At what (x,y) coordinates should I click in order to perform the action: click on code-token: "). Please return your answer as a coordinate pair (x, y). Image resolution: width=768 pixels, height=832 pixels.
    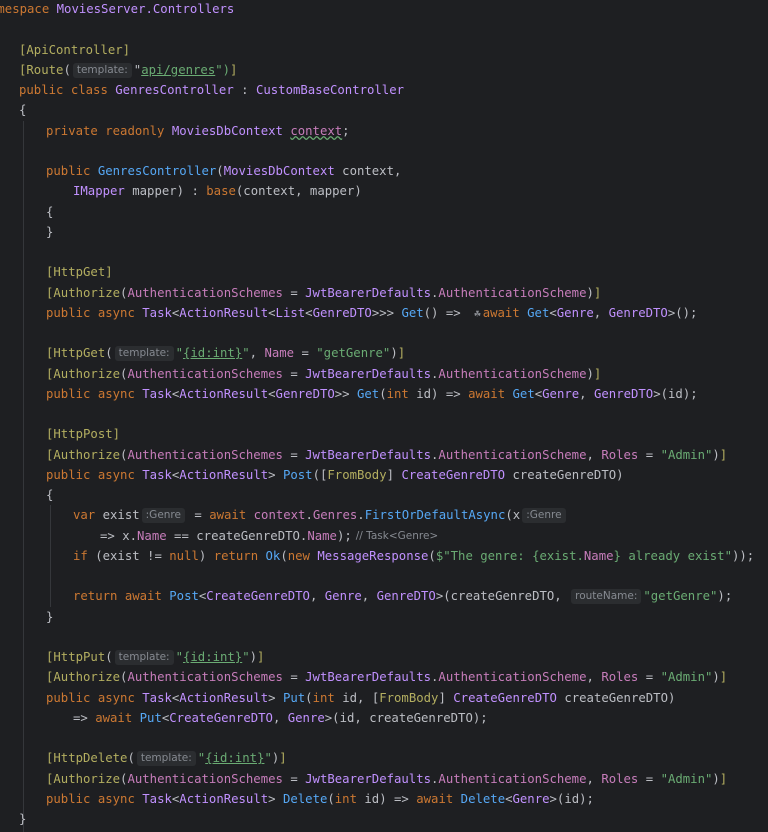
    Looking at the image, I should click on (223, 69).